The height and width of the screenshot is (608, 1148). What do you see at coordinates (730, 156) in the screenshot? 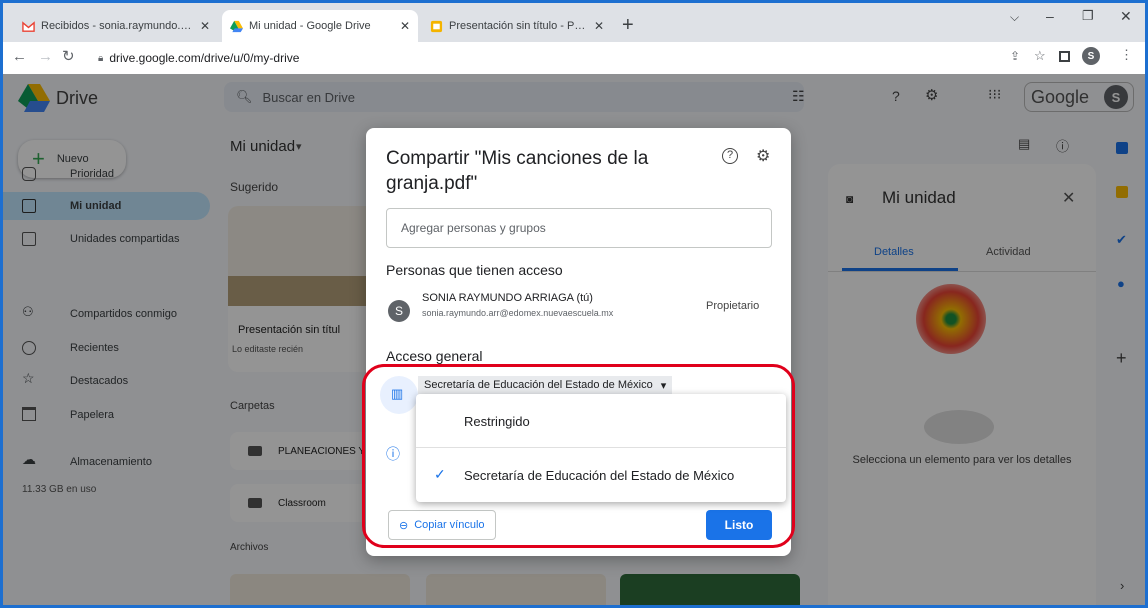
I see `help-icon: ?` at bounding box center [730, 156].